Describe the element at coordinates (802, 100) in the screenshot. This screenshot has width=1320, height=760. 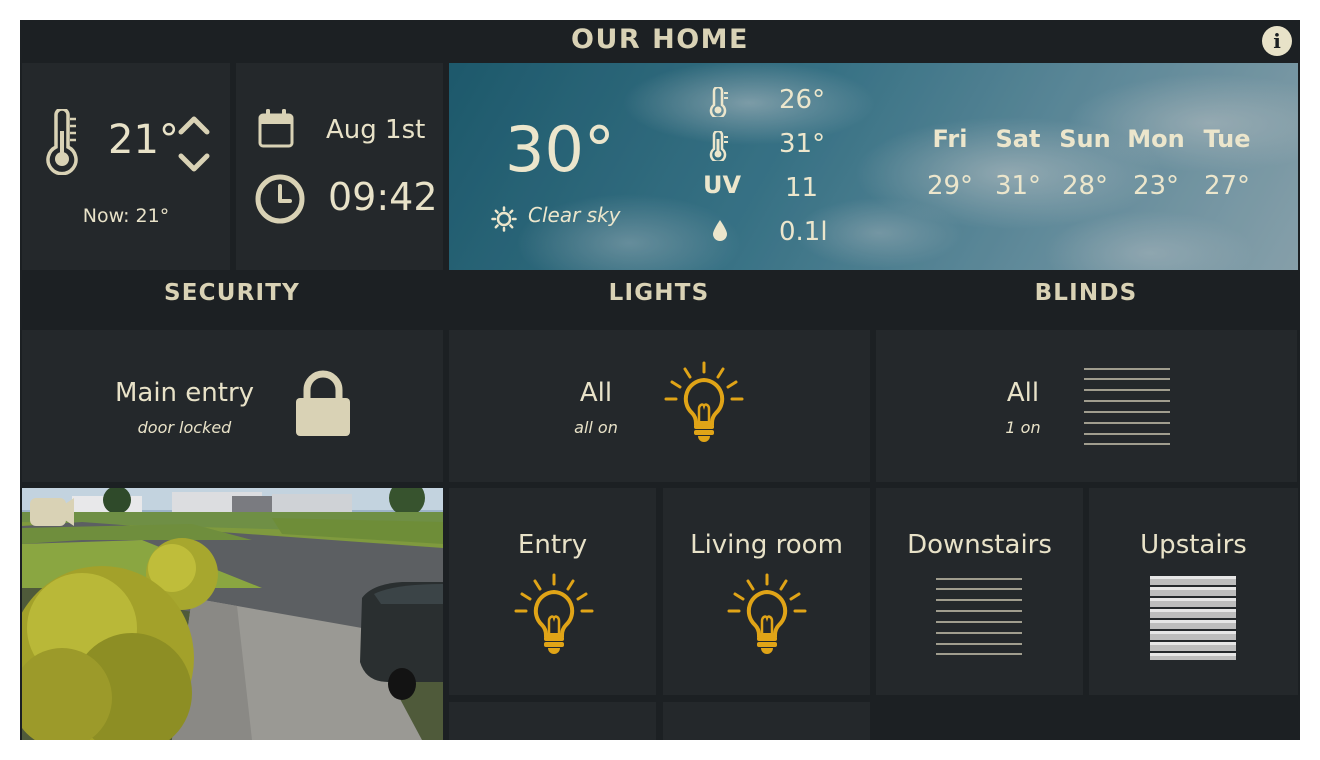
I see `weather-temp-low: 26°` at that location.